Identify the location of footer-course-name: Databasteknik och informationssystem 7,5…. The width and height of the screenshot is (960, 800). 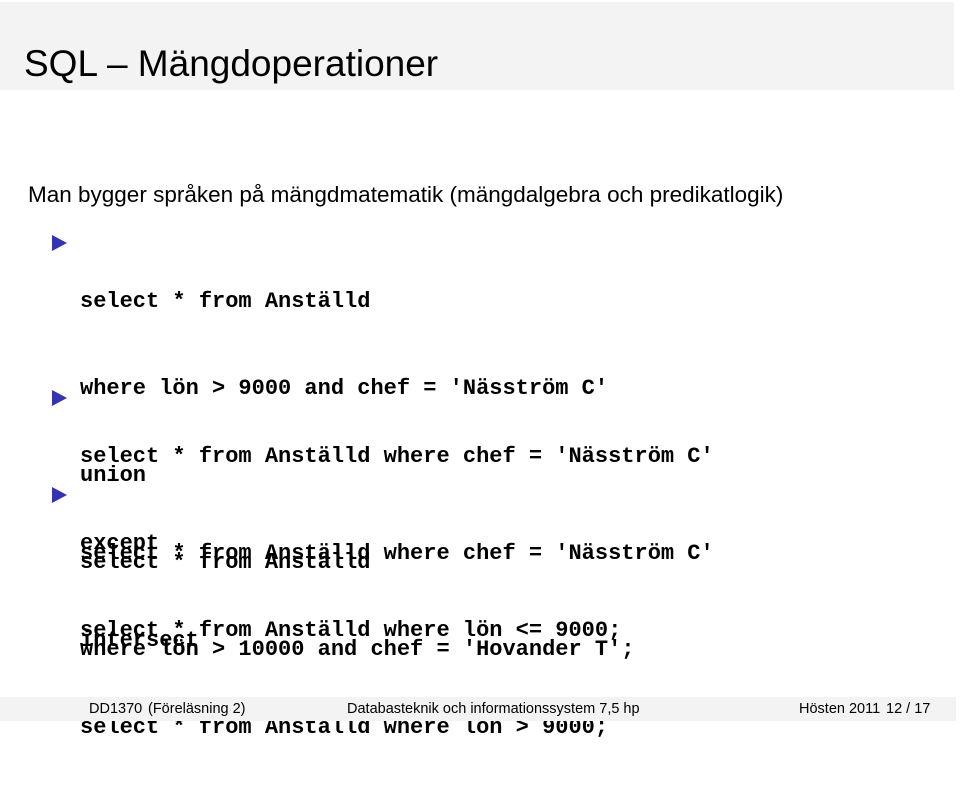
(493, 709).